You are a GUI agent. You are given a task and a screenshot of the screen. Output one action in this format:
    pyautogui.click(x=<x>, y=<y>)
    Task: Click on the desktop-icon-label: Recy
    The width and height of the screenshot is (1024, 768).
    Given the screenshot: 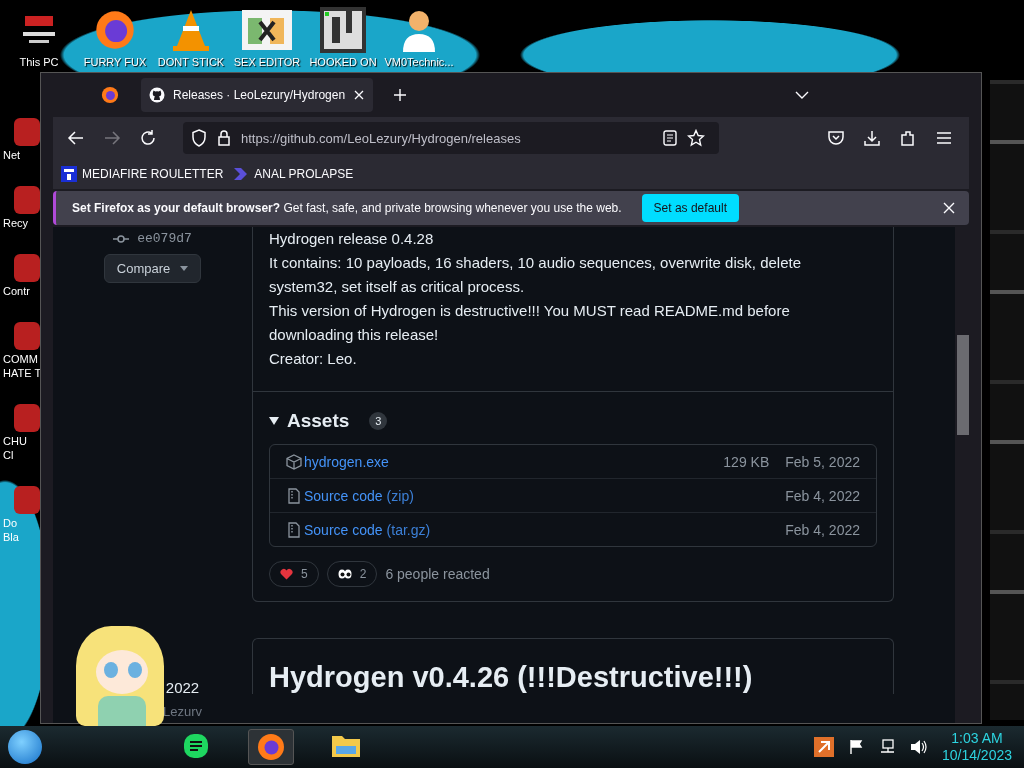 What is the action you would take?
    pyautogui.click(x=14, y=223)
    